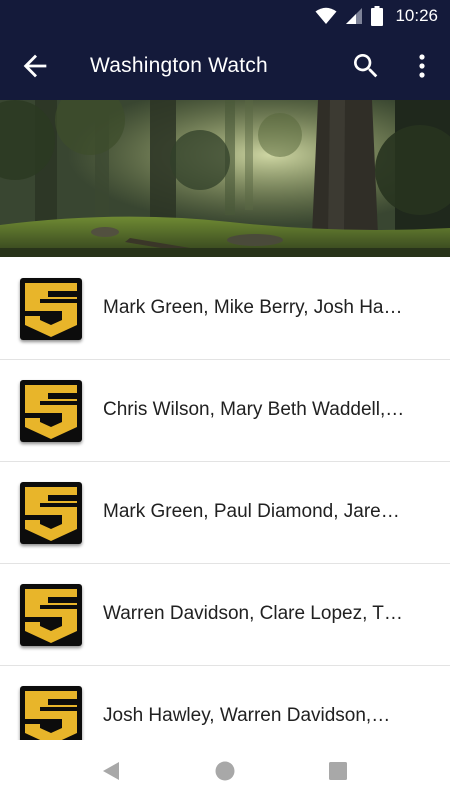 Image resolution: width=450 pixels, height=800 pixels. I want to click on more-options-button, so click(422, 66).